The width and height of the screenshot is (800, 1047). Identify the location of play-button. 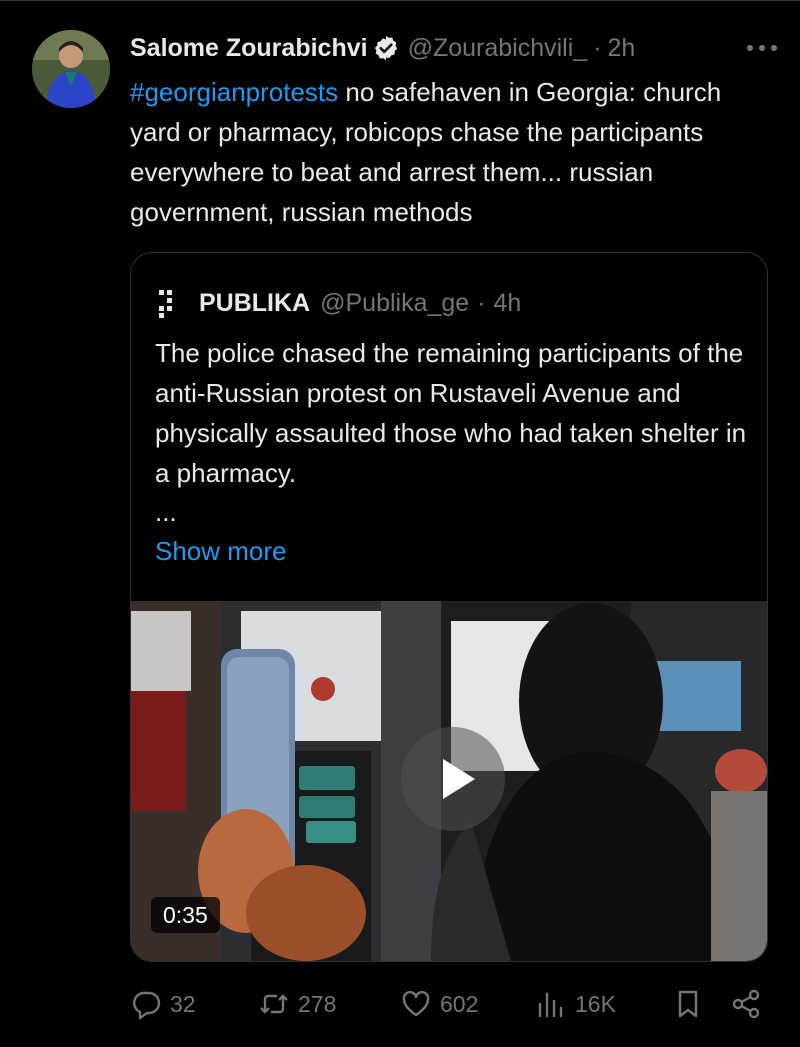
(453, 779).